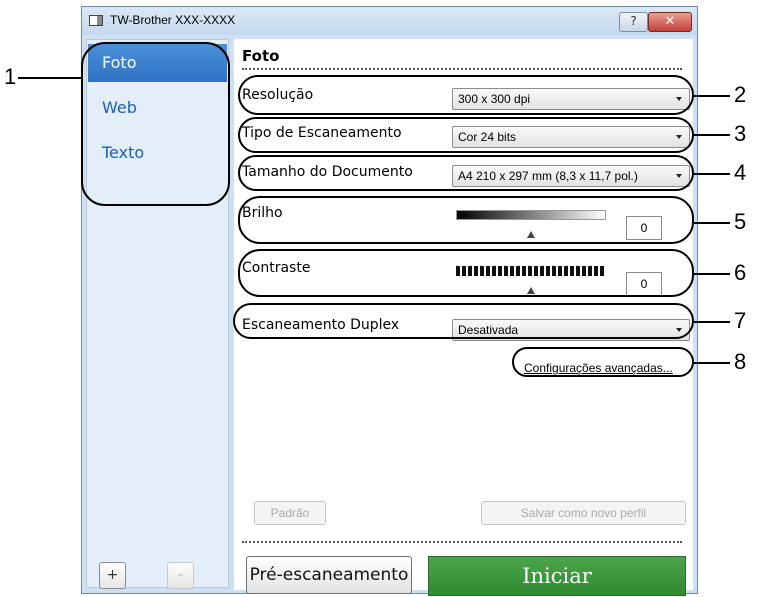  I want to click on title-divider, so click(462, 69).